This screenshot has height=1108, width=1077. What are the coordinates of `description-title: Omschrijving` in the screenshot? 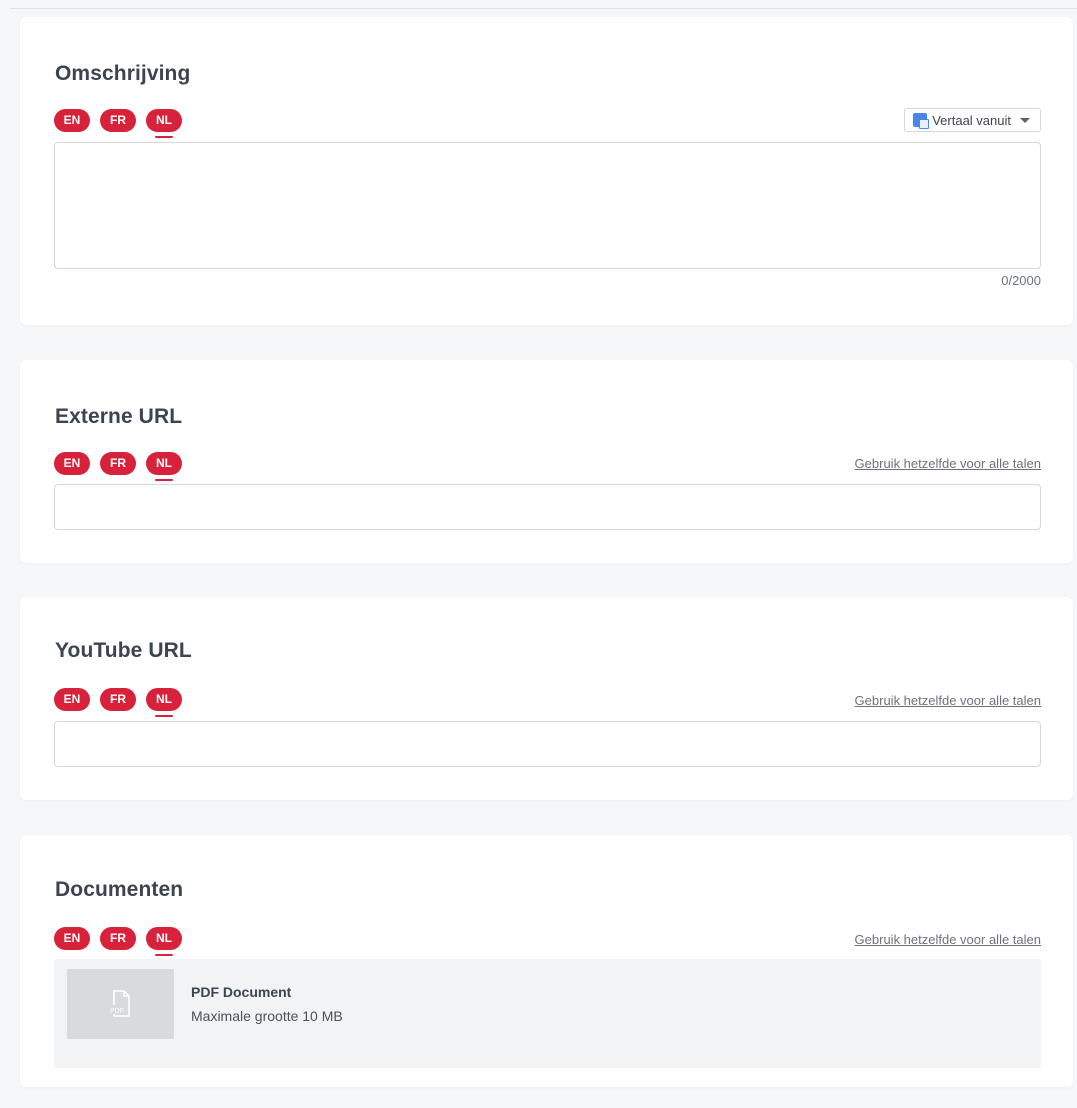 It's located at (123, 73).